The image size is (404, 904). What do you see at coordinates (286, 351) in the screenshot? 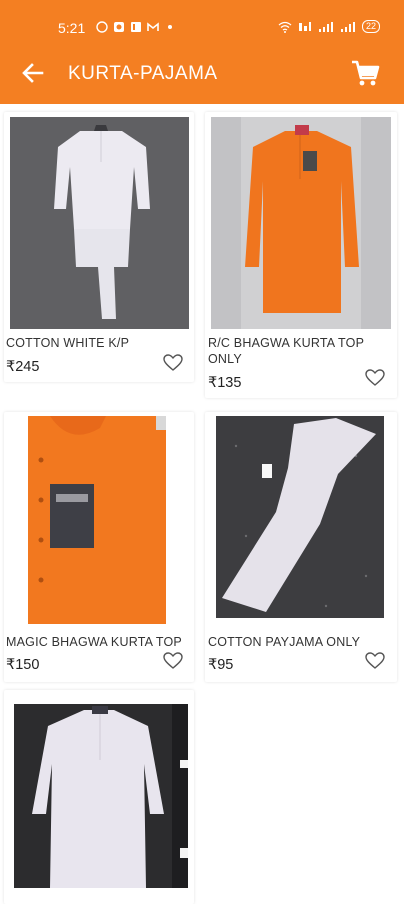
I see `product-name: R/C BHAGWA KURTA TOP ONLY` at bounding box center [286, 351].